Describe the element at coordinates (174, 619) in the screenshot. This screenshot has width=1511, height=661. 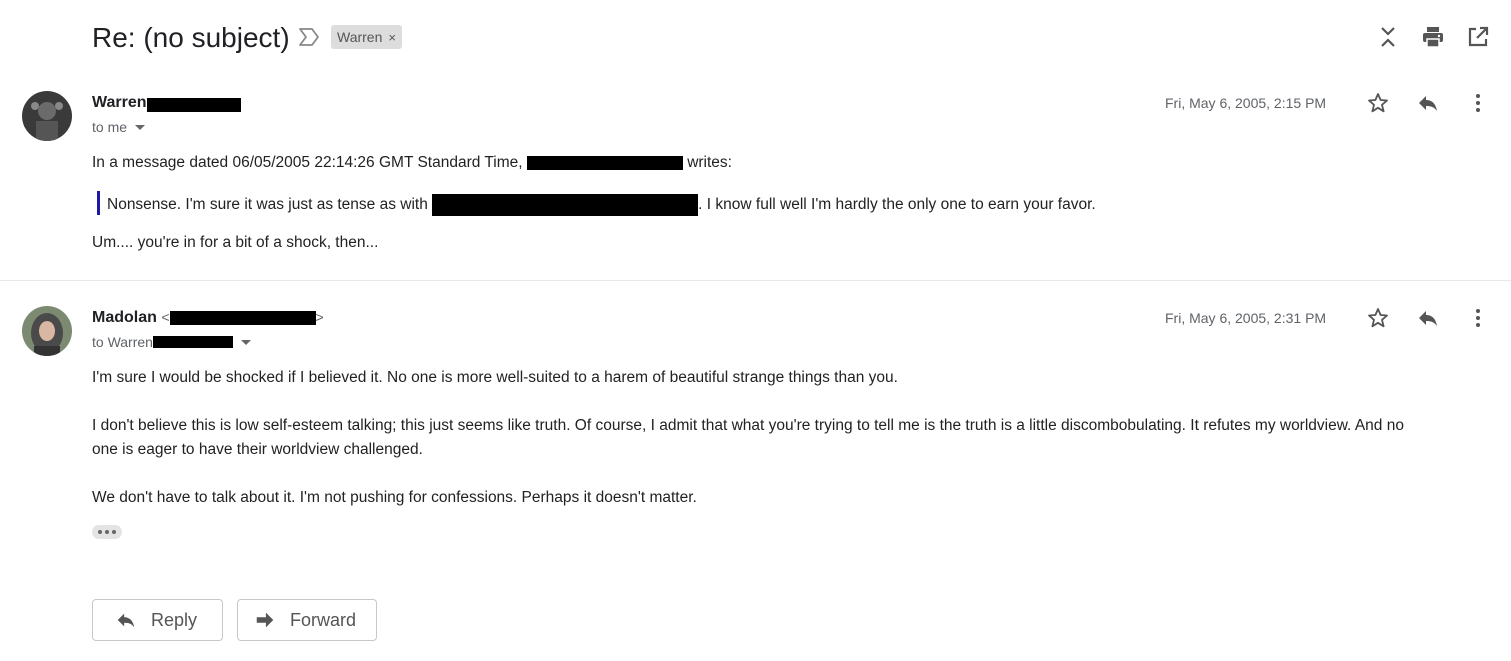
I see `reply-button-label: Reply` at that location.